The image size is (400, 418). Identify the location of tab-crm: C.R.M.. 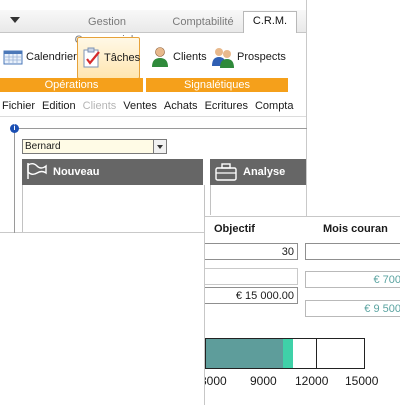
(270, 22).